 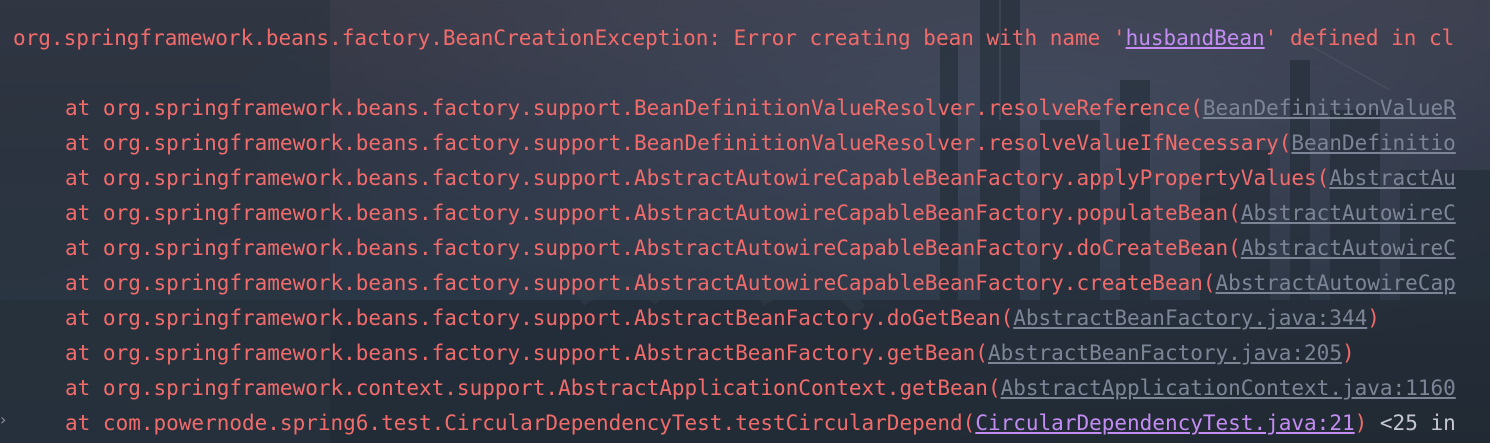 What do you see at coordinates (1329, 108) in the screenshot?
I see `source-link: BeanDefinitionValueR` at bounding box center [1329, 108].